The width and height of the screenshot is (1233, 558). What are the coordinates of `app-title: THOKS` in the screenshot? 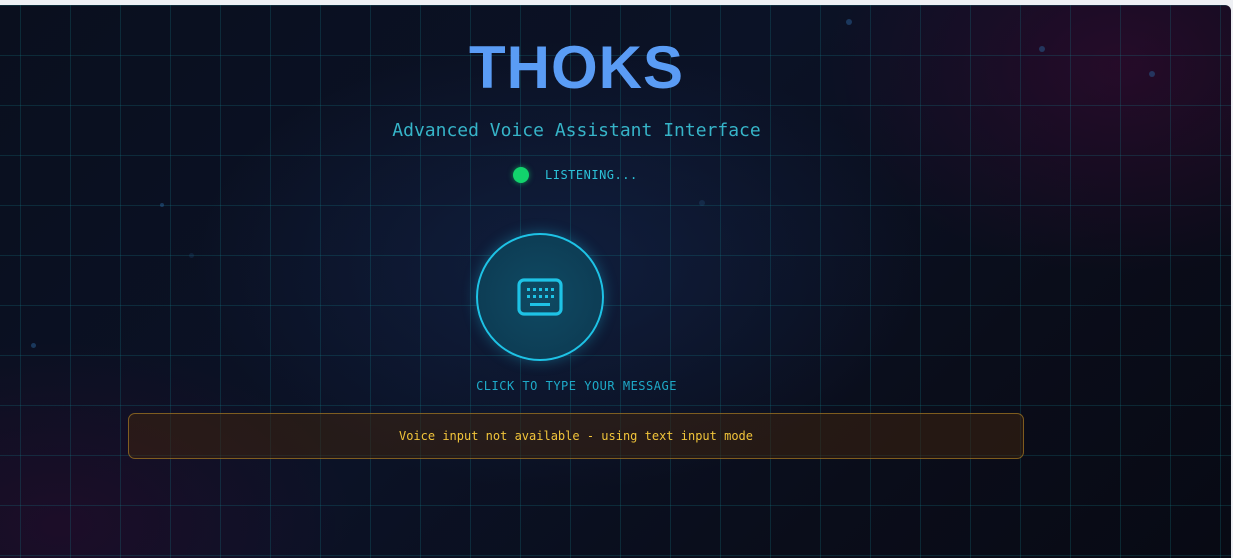 It's located at (576, 67).